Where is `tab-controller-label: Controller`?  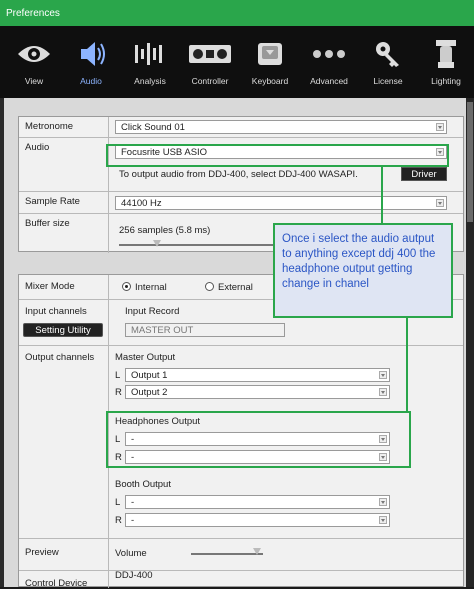 tab-controller-label: Controller is located at coordinates (210, 81).